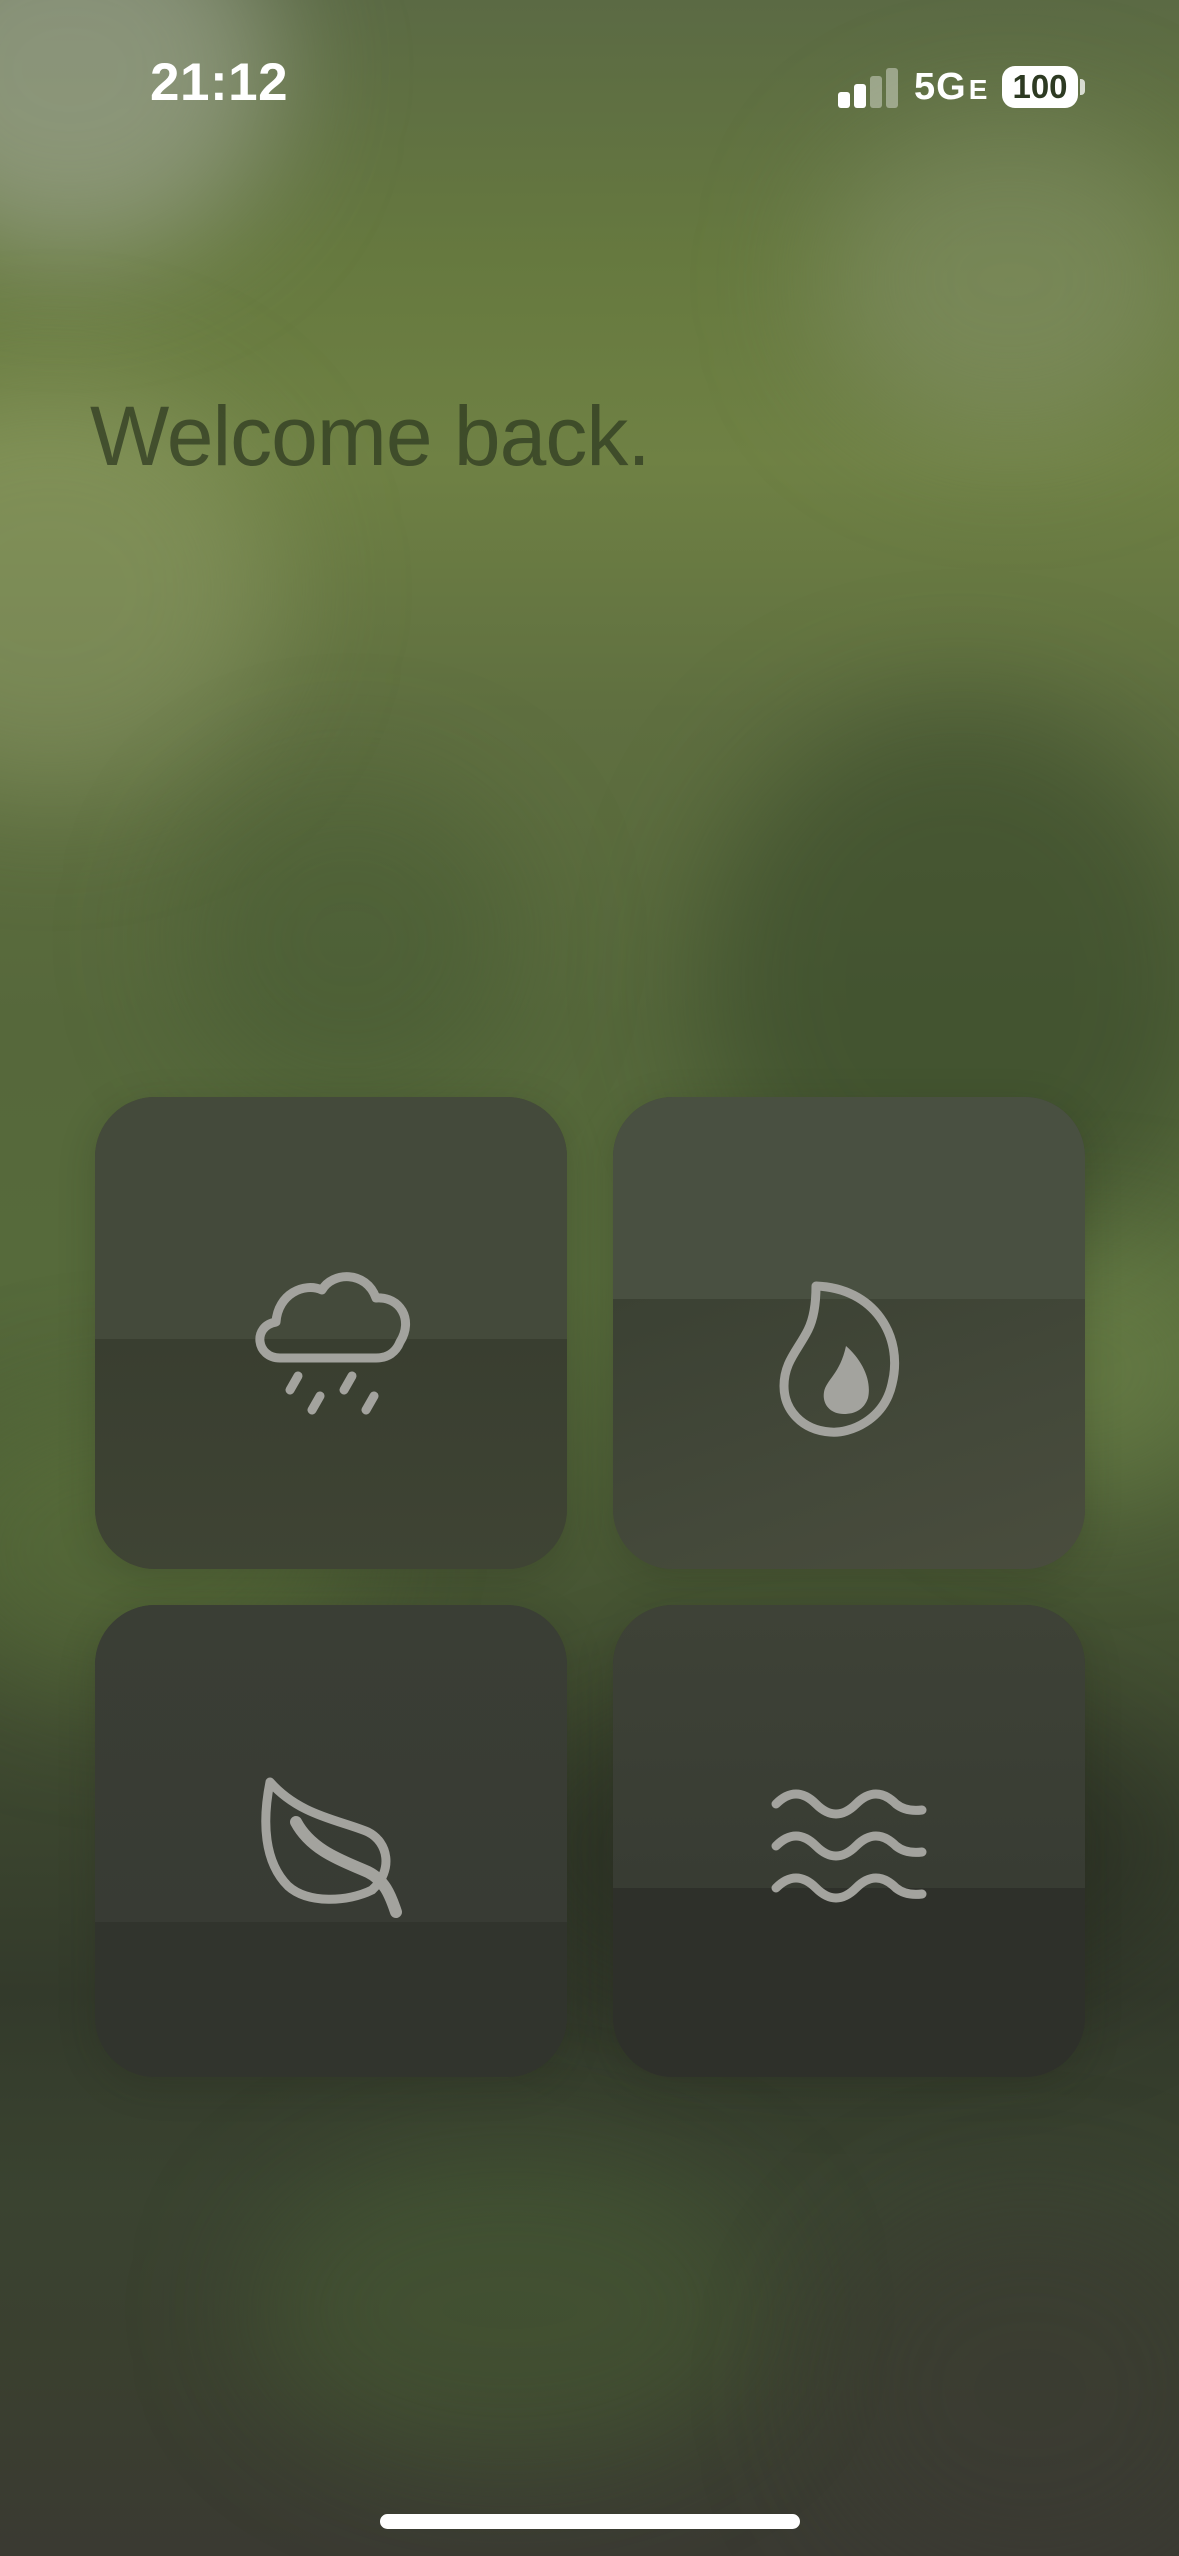 The height and width of the screenshot is (2556, 1179). I want to click on tile-water, so click(849, 1841).